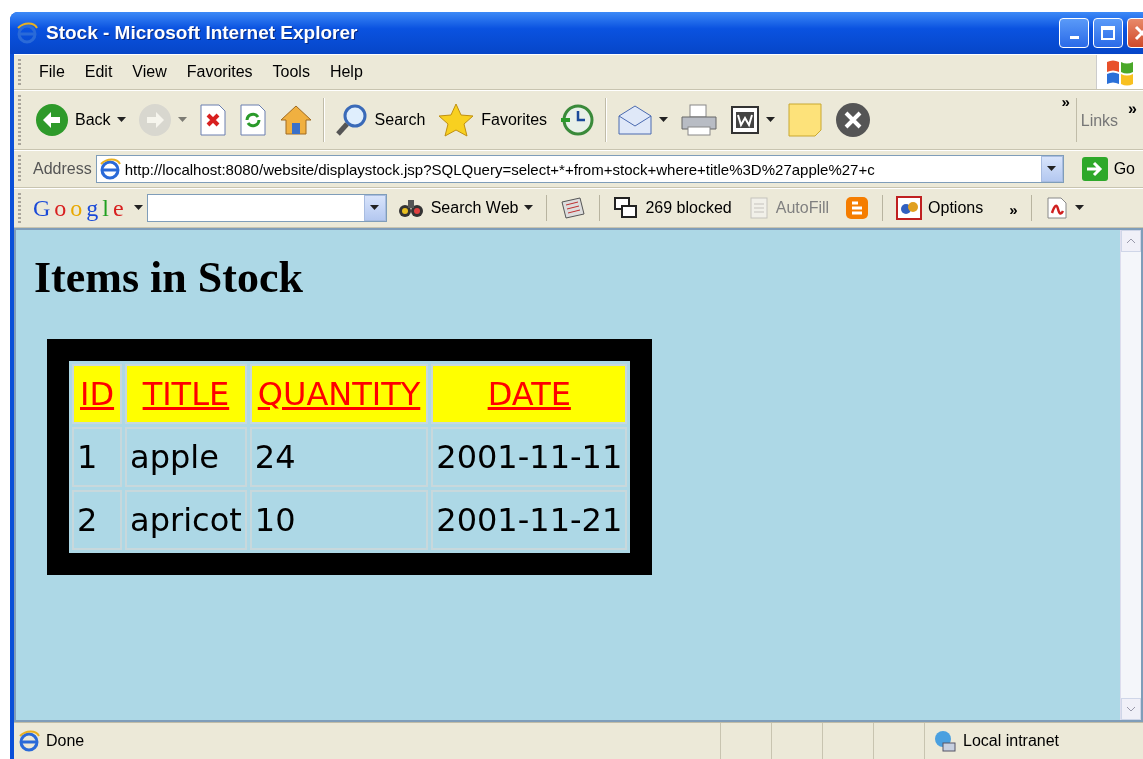  I want to click on minimize-icon, so click(1074, 37).